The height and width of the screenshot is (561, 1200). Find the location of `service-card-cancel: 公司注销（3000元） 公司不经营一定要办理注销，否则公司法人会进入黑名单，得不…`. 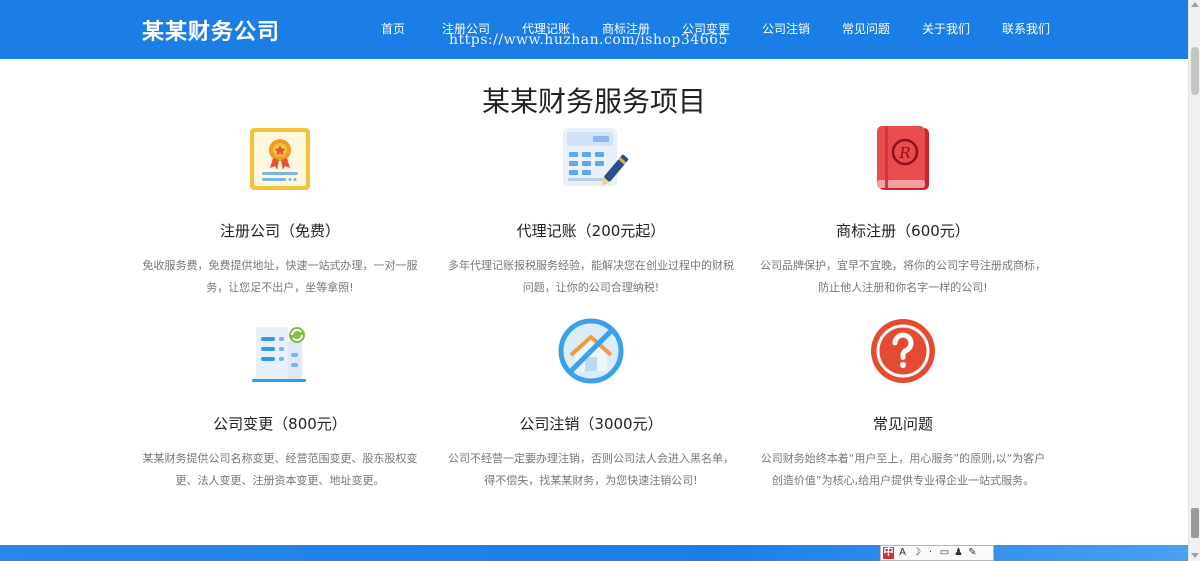

service-card-cancel: 公司注销（3000元） 公司不经营一定要办理注销，否则公司法人会进入黑名单，得不… is located at coordinates (591, 402).